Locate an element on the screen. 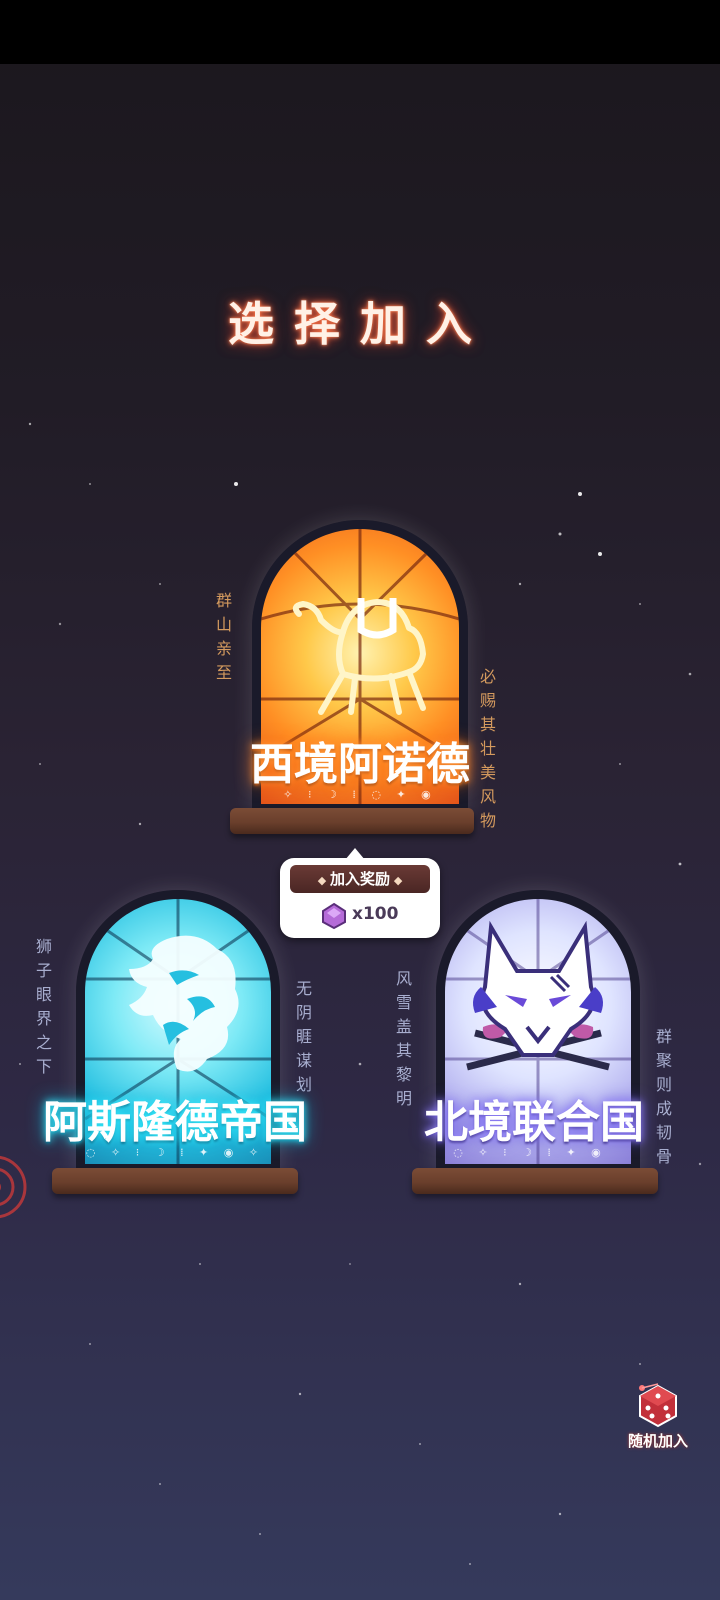 The height and width of the screenshot is (1600, 720). status-bar is located at coordinates (360, 32).